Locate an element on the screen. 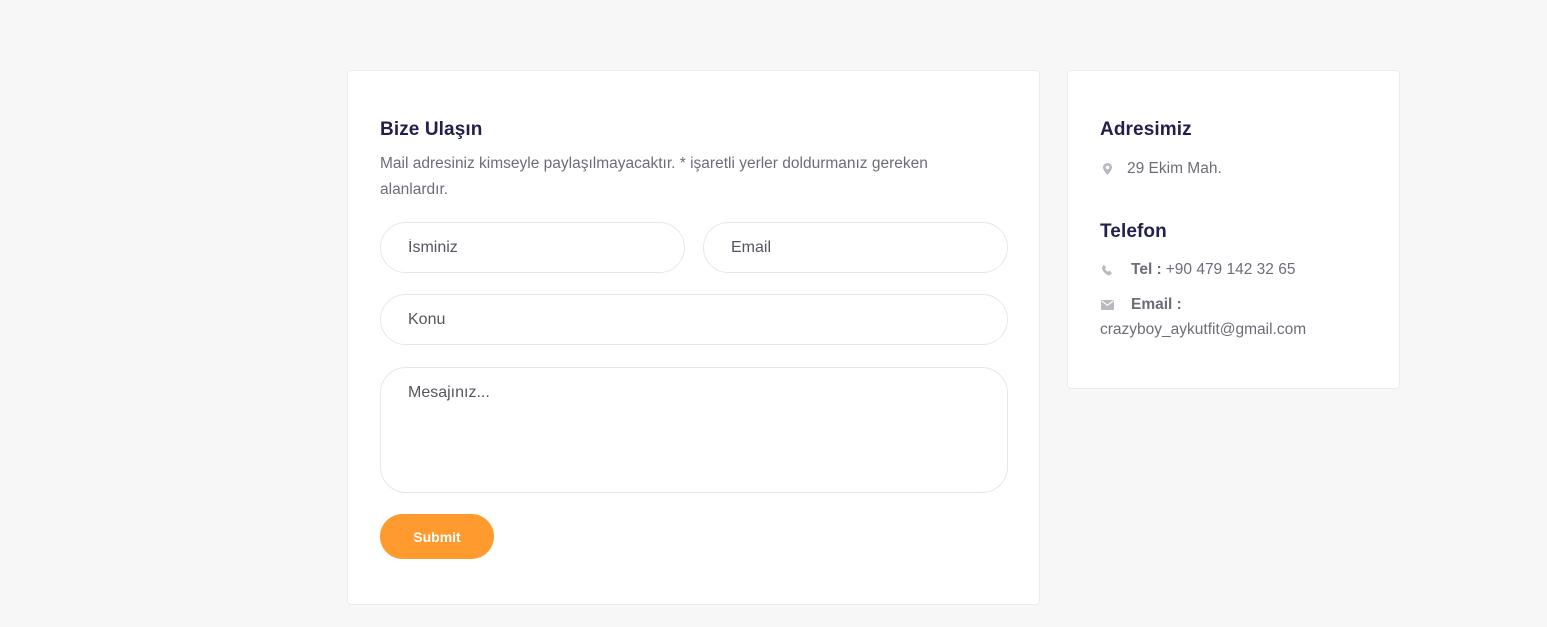  subject-input is located at coordinates (694, 319).